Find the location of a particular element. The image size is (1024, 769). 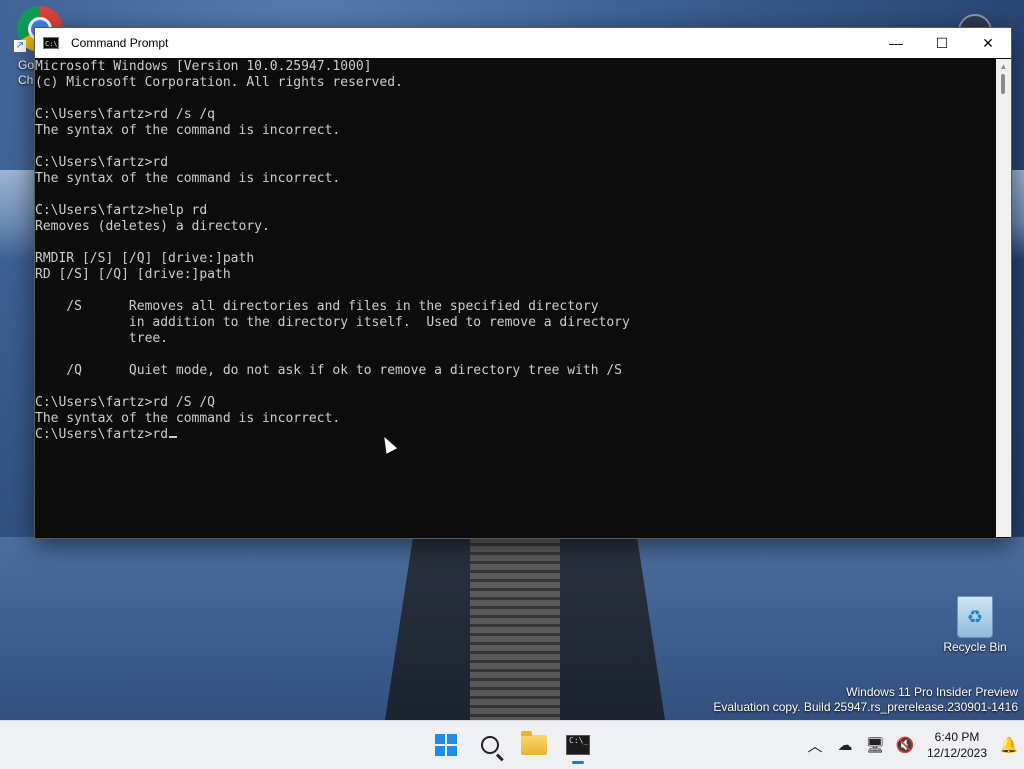

clock-time: 6:40 PM is located at coordinates (957, 737).